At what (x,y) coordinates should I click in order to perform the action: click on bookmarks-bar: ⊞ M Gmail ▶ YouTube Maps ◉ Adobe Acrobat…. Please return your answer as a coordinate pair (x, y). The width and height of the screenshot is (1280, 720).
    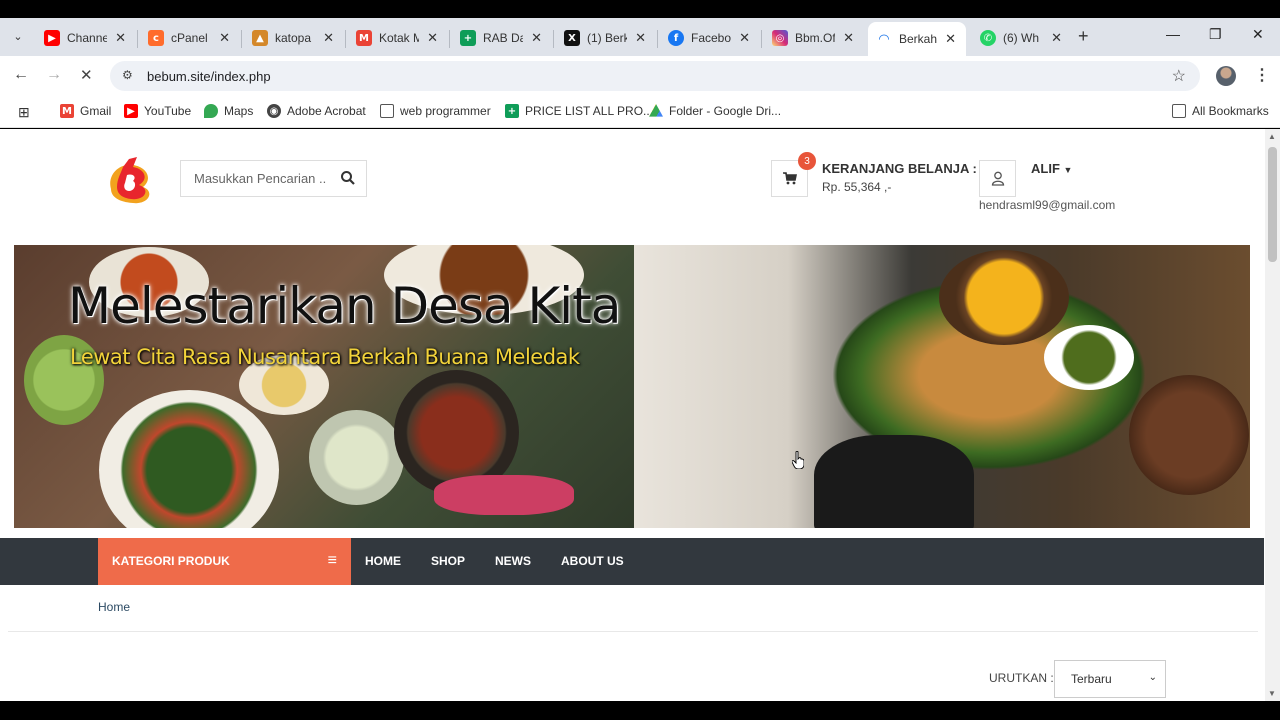
    Looking at the image, I should click on (640, 112).